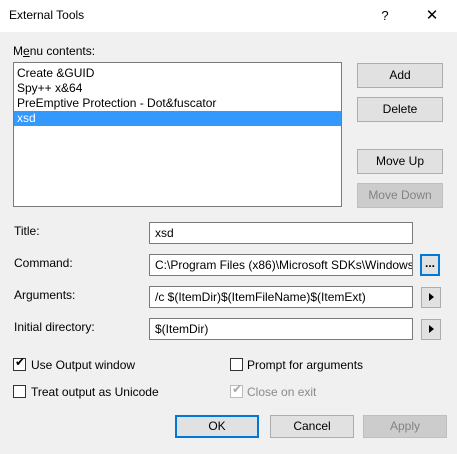 This screenshot has height=454, width=457. I want to click on cancel-button-label: Cancel, so click(312, 426).